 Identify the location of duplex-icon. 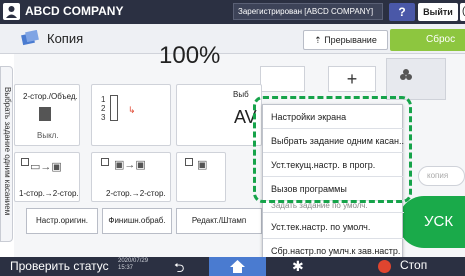
(45, 114).